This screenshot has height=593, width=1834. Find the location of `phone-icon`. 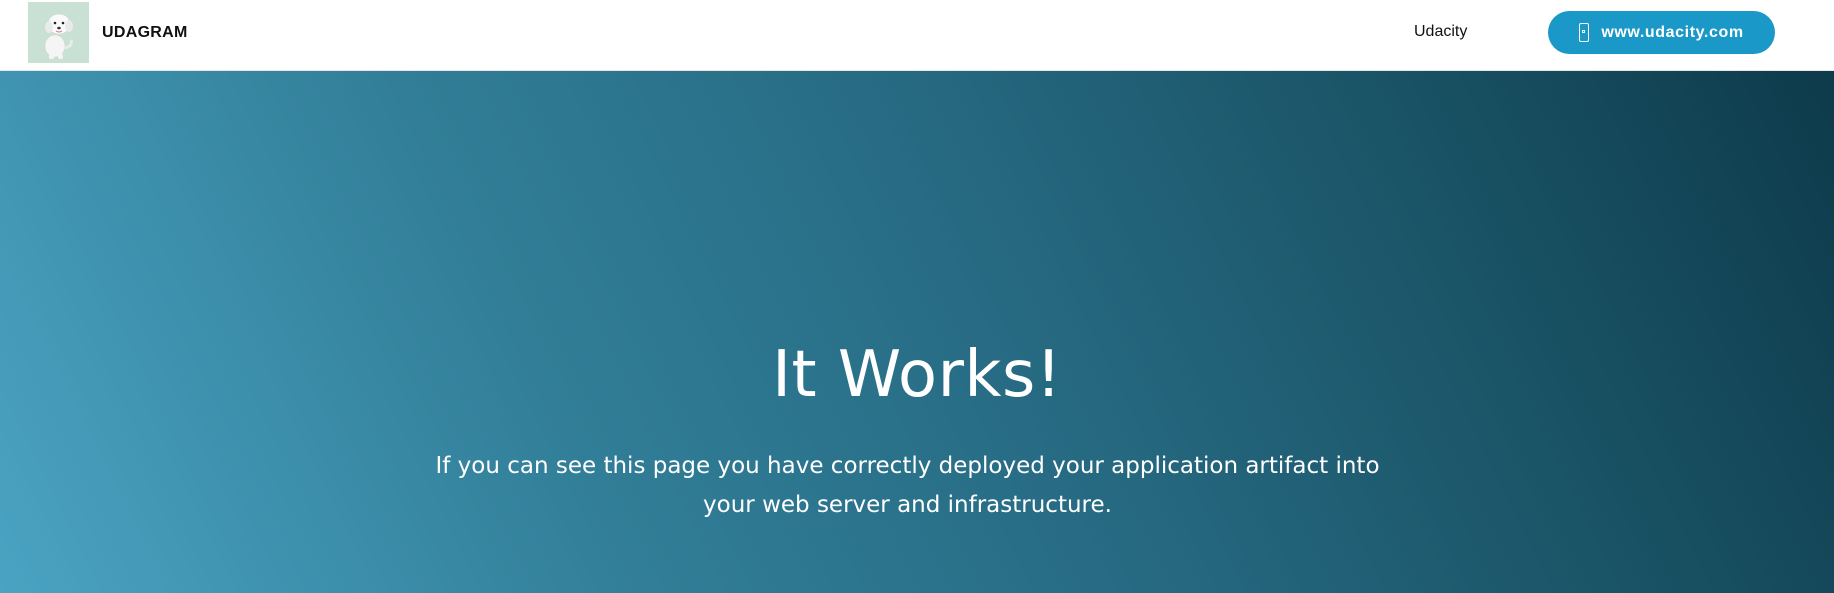

phone-icon is located at coordinates (1584, 32).